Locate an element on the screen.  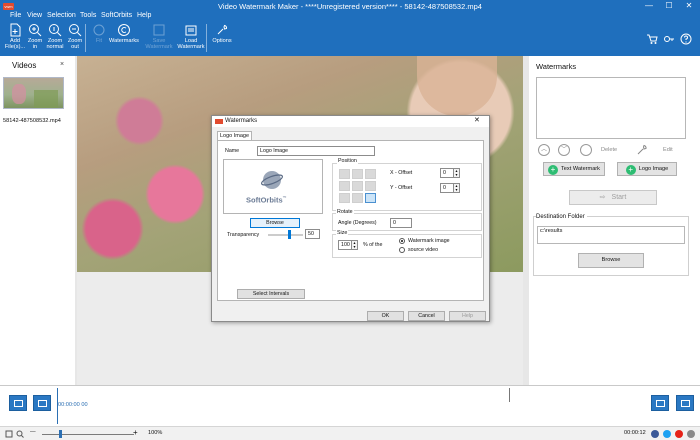
watermarks-list is located at coordinates (611, 108).